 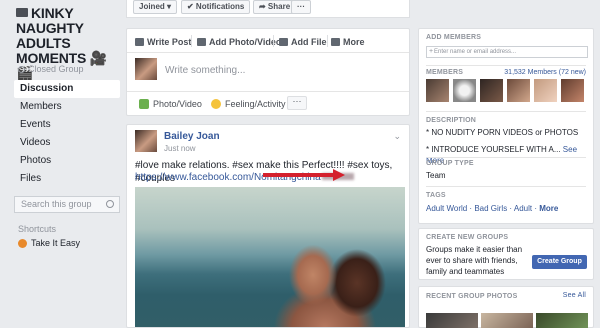 I want to click on nav-item-files: Files, so click(x=67, y=179).